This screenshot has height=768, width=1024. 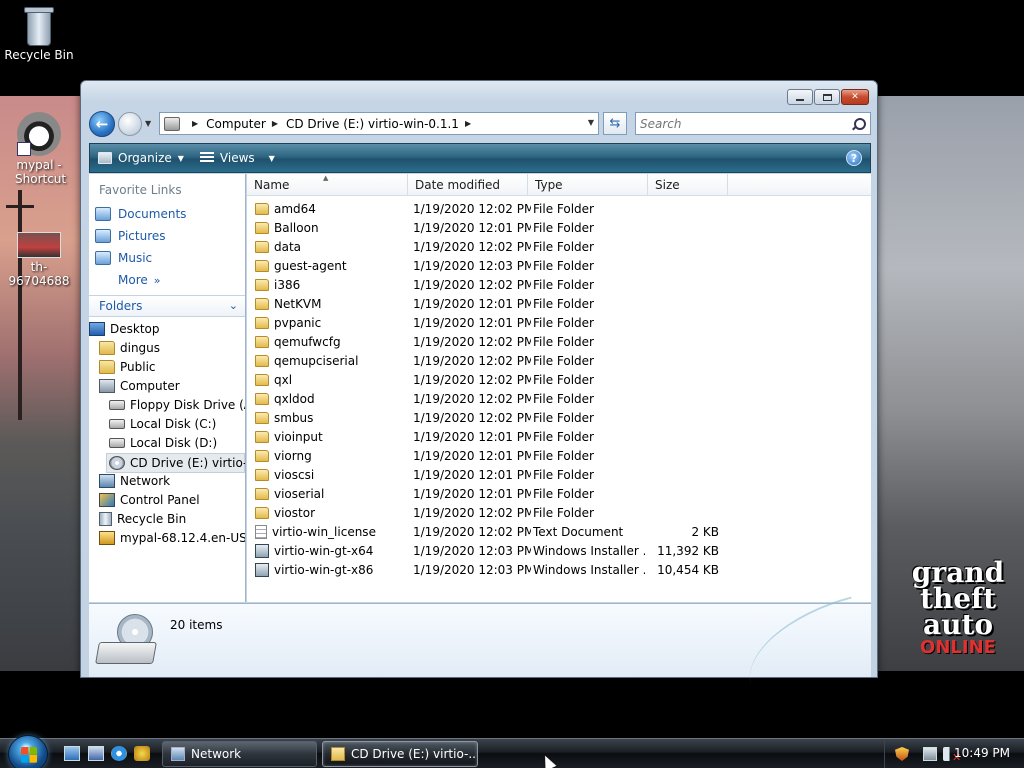 I want to click on favorite-link-music: Music, so click(x=123, y=258).